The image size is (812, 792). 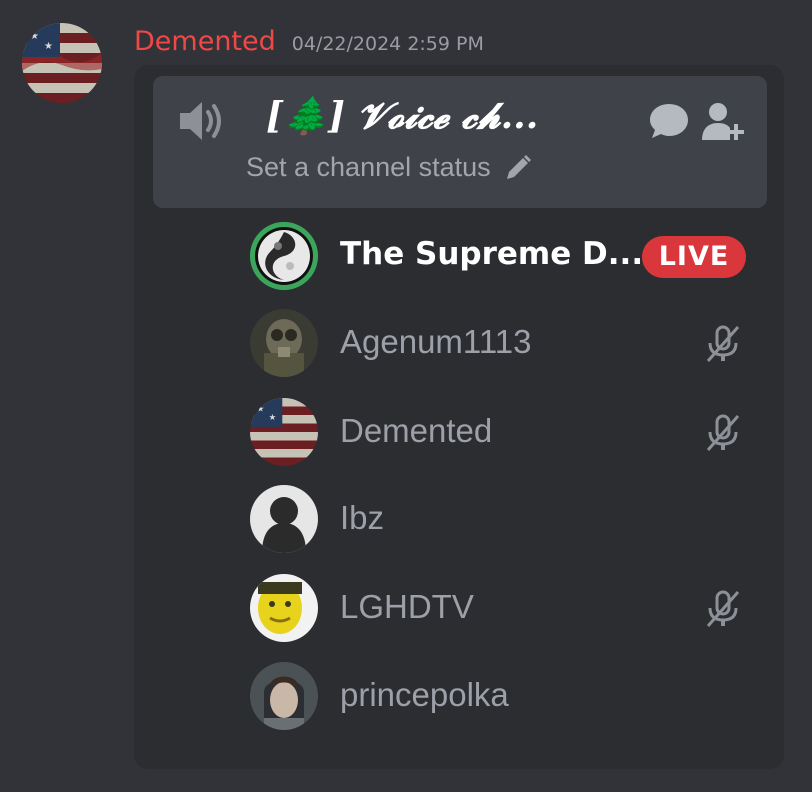 I want to click on speaker-icon, so click(x=200, y=121).